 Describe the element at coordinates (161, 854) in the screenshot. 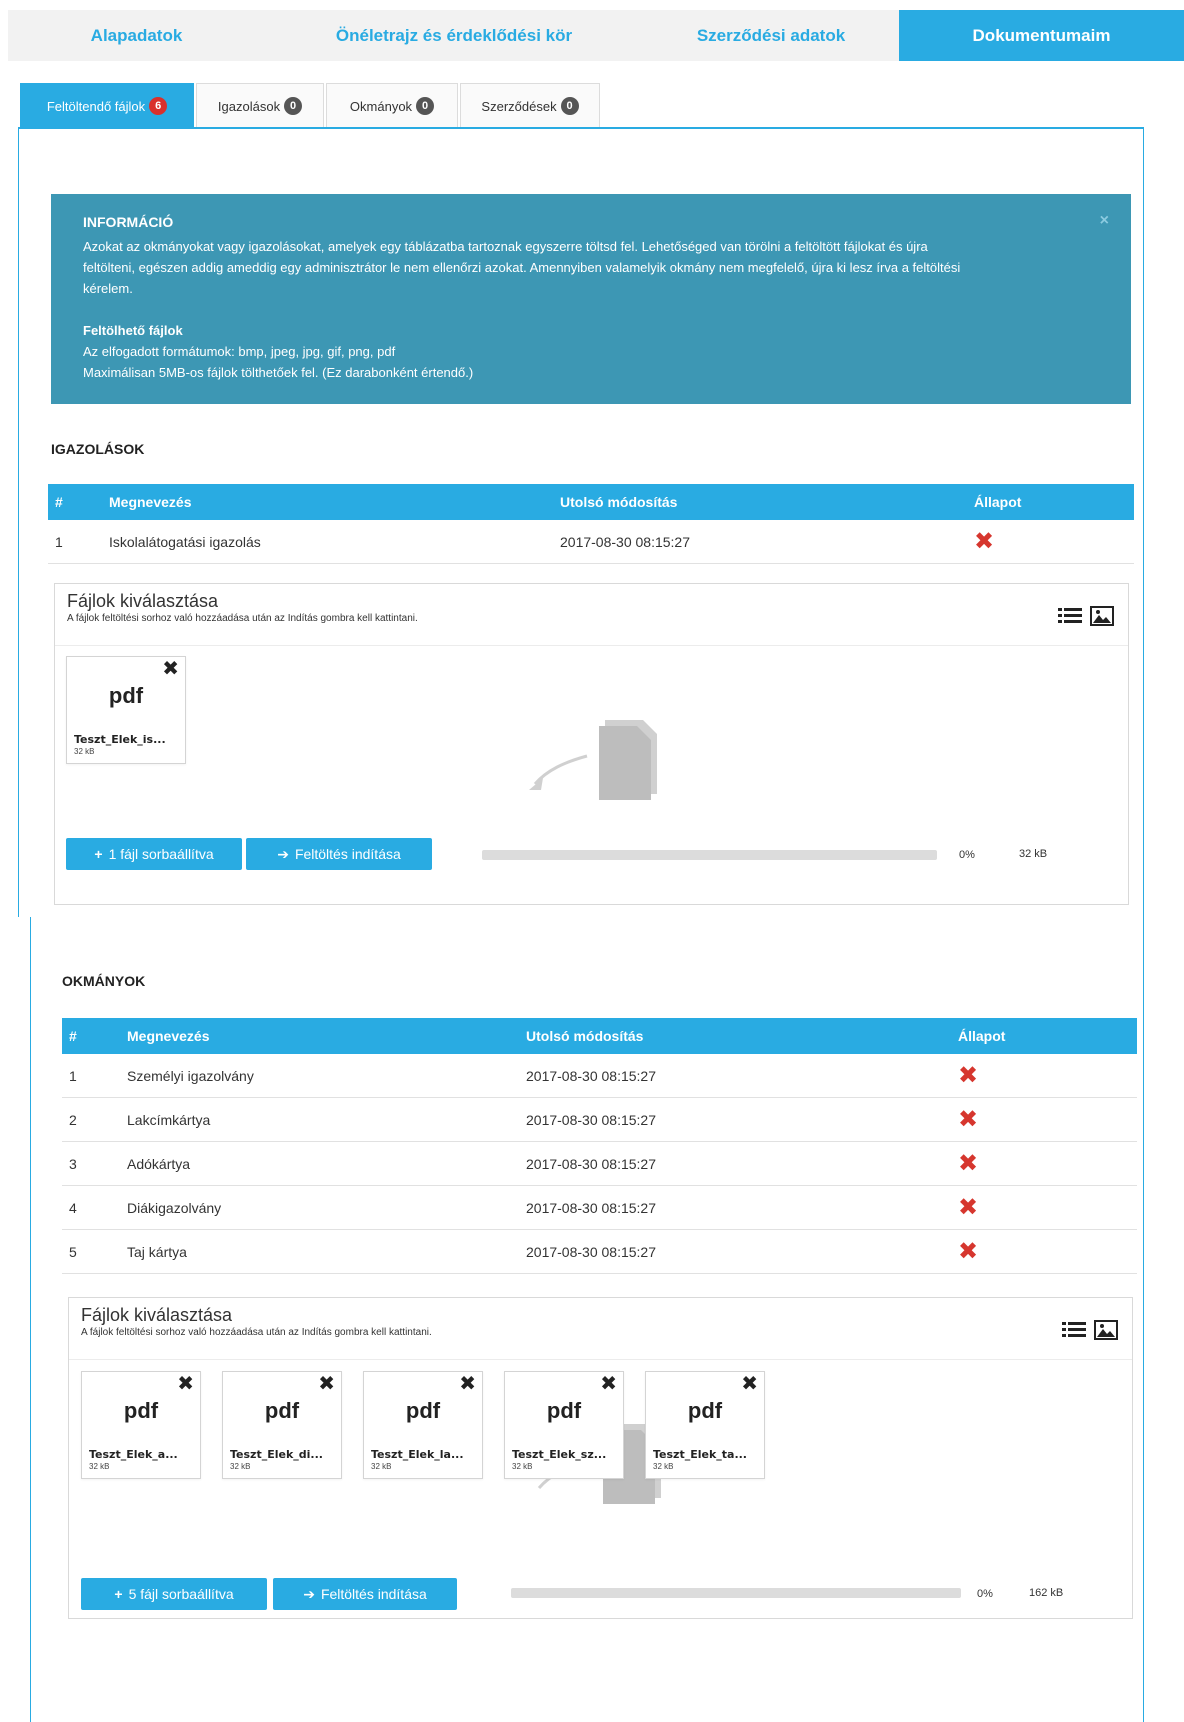

I see `queue-label: 1 fájl sorbaállítva` at that location.